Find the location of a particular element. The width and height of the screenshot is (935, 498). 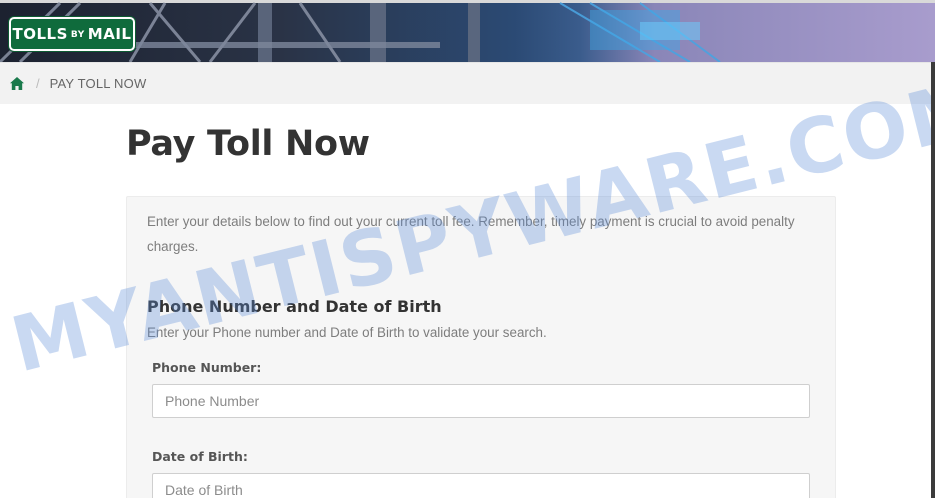

tolls-by-mail-logo: TOLLS BY MAIL is located at coordinates (72, 34).